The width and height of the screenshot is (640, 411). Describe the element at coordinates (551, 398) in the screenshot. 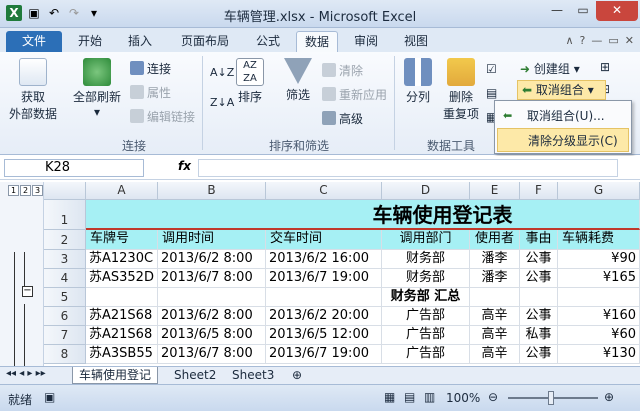

I see `zoom-slider-thumb` at that location.